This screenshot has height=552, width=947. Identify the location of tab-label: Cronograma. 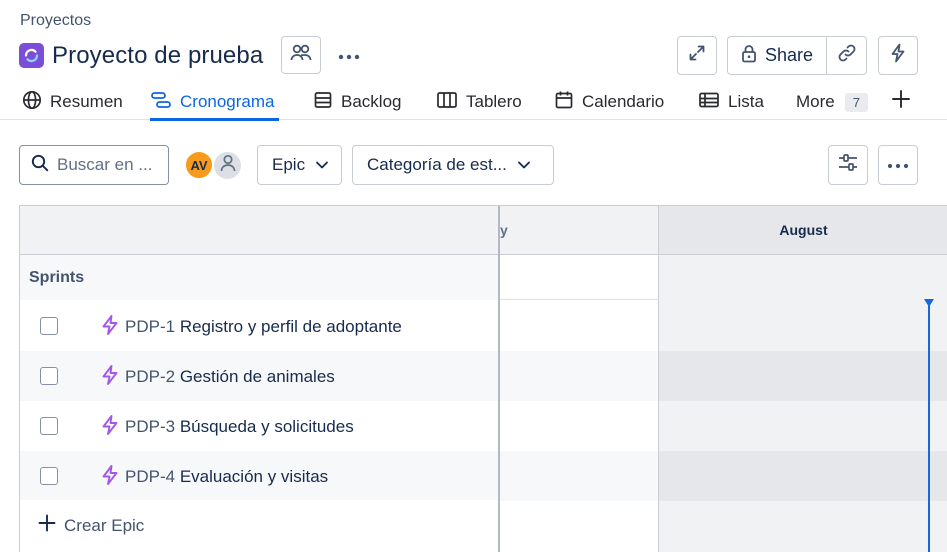
(227, 101).